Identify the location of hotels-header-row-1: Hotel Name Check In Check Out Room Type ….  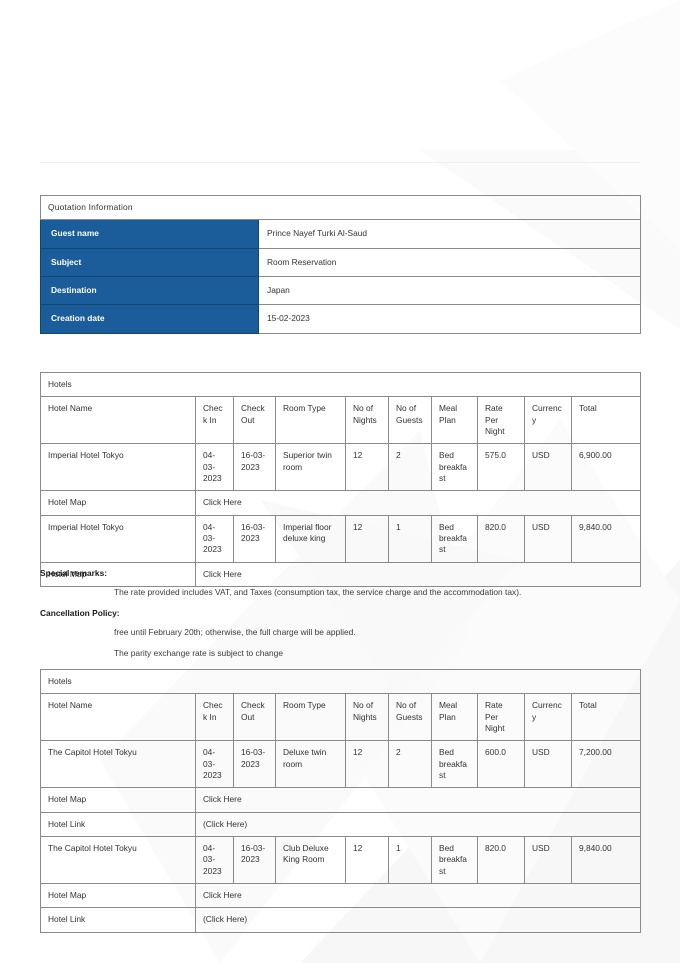
(340, 420).